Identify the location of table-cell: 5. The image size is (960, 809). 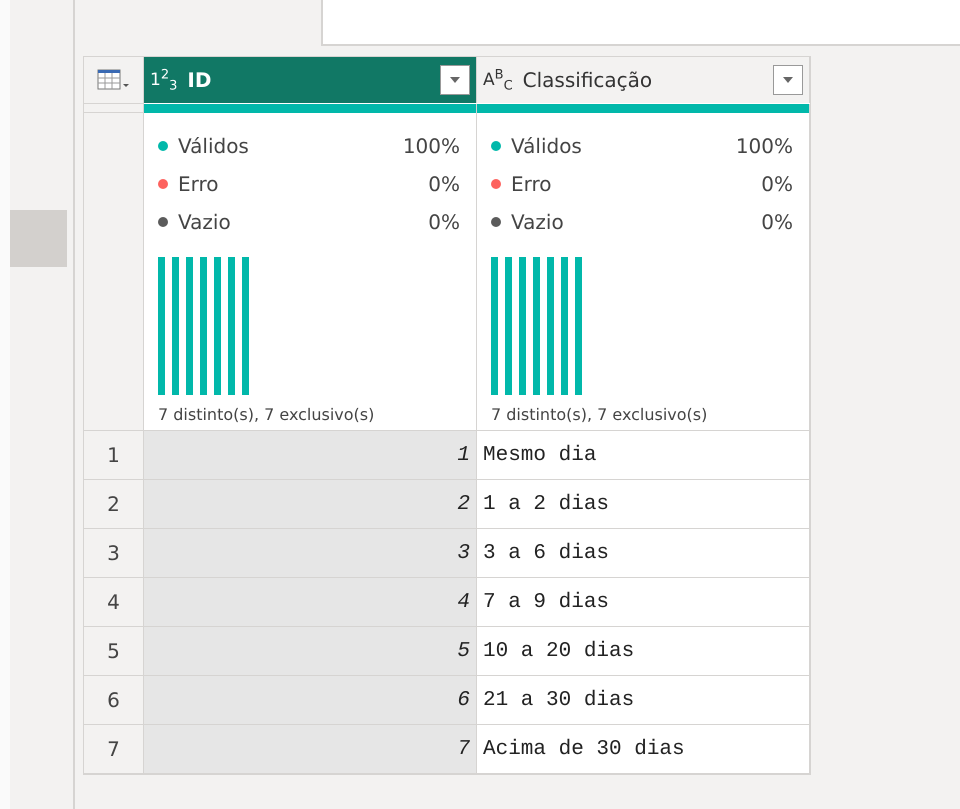
(310, 651).